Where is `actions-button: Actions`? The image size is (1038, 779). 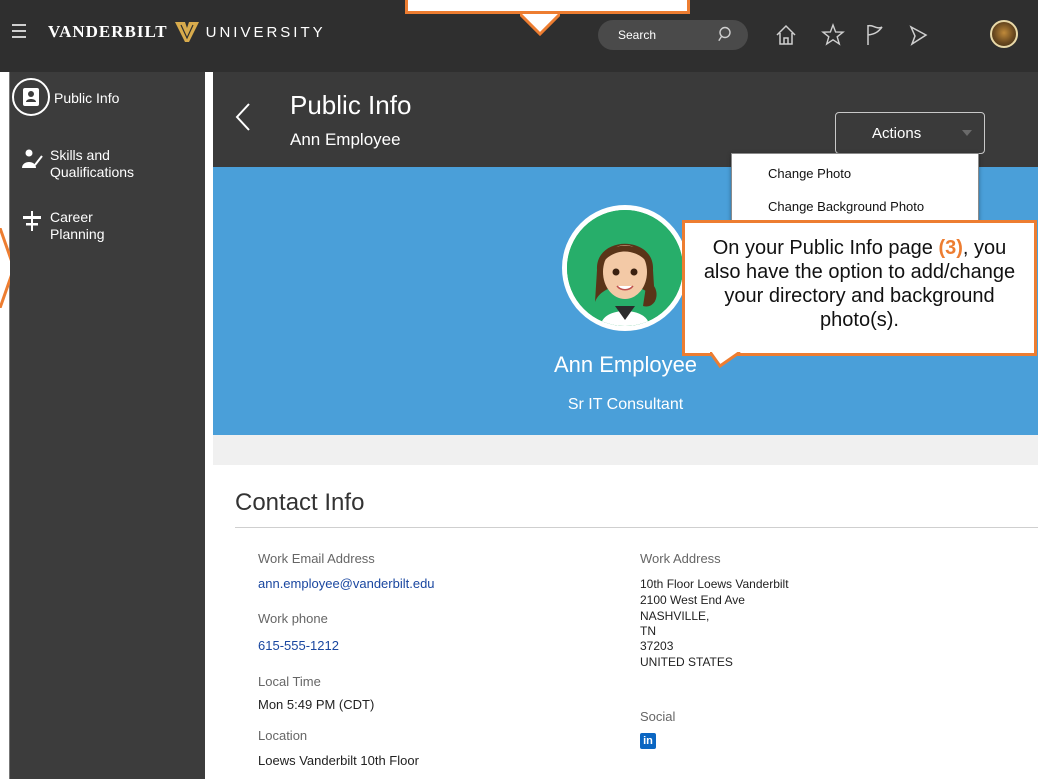
actions-button: Actions is located at coordinates (910, 133).